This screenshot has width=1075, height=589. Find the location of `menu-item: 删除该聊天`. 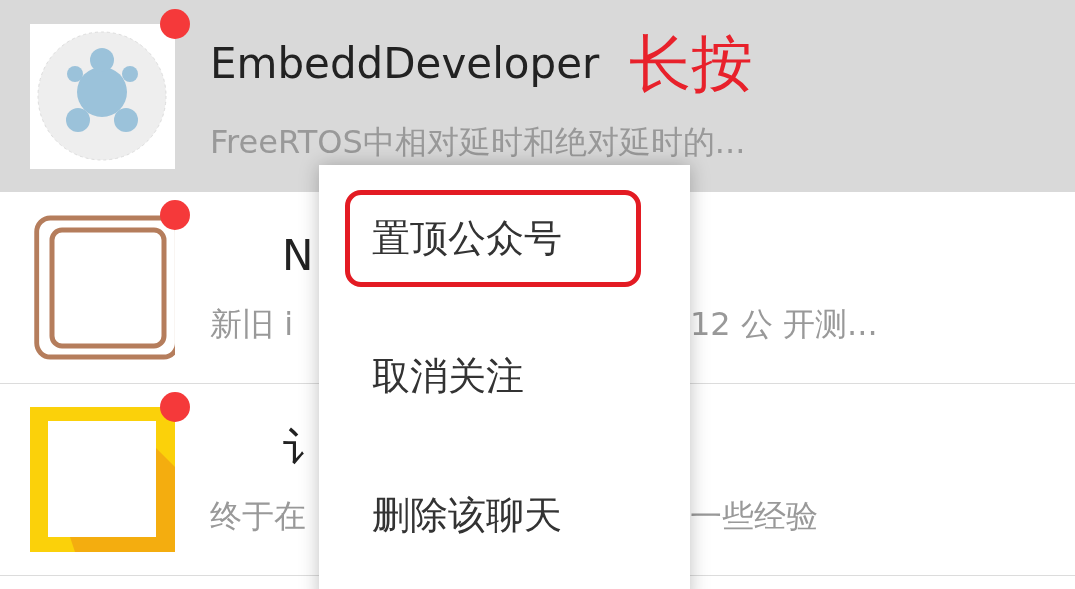

menu-item: 删除该聊天 is located at coordinates (493, 515).